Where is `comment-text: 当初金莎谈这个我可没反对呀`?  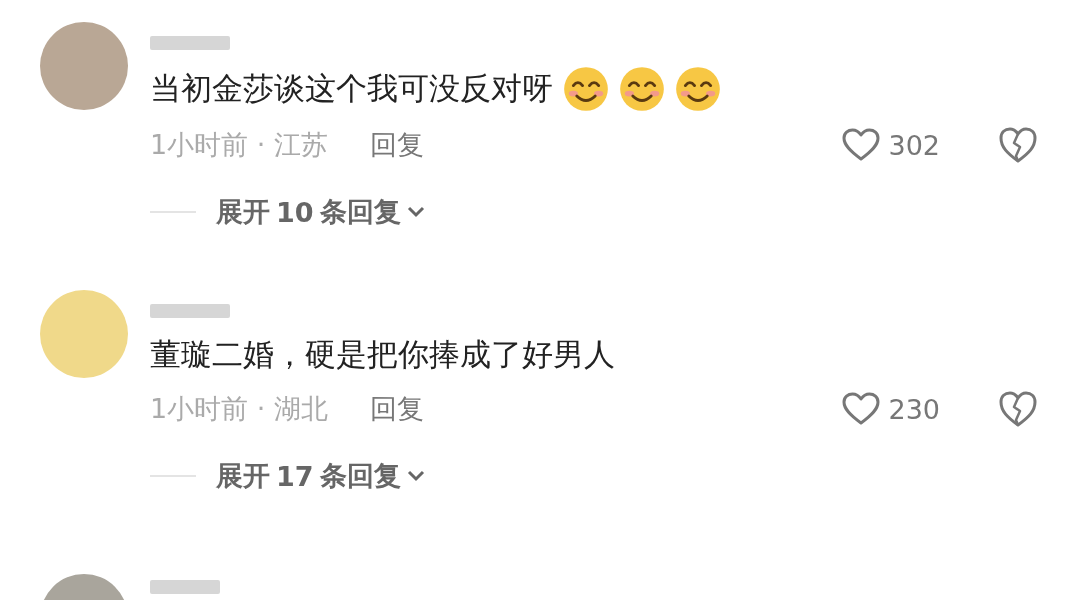 comment-text: 当初金莎谈这个我可没反对呀 is located at coordinates (351, 88).